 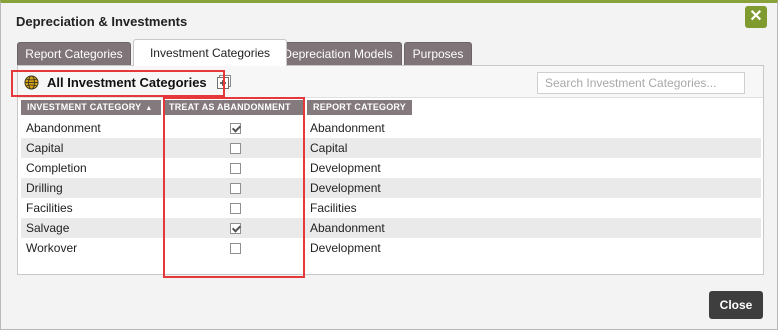 I want to click on cell-investment-category: Completion, so click(x=56, y=168).